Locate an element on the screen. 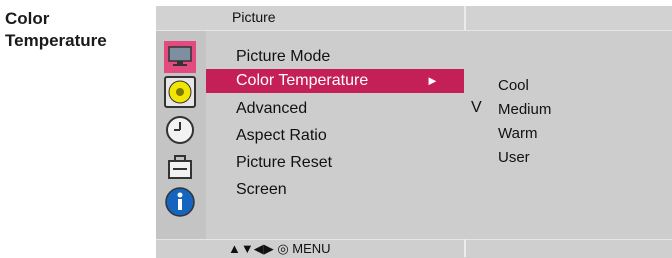 The height and width of the screenshot is (258, 672). submenu-item-label: Cool is located at coordinates (513, 85).